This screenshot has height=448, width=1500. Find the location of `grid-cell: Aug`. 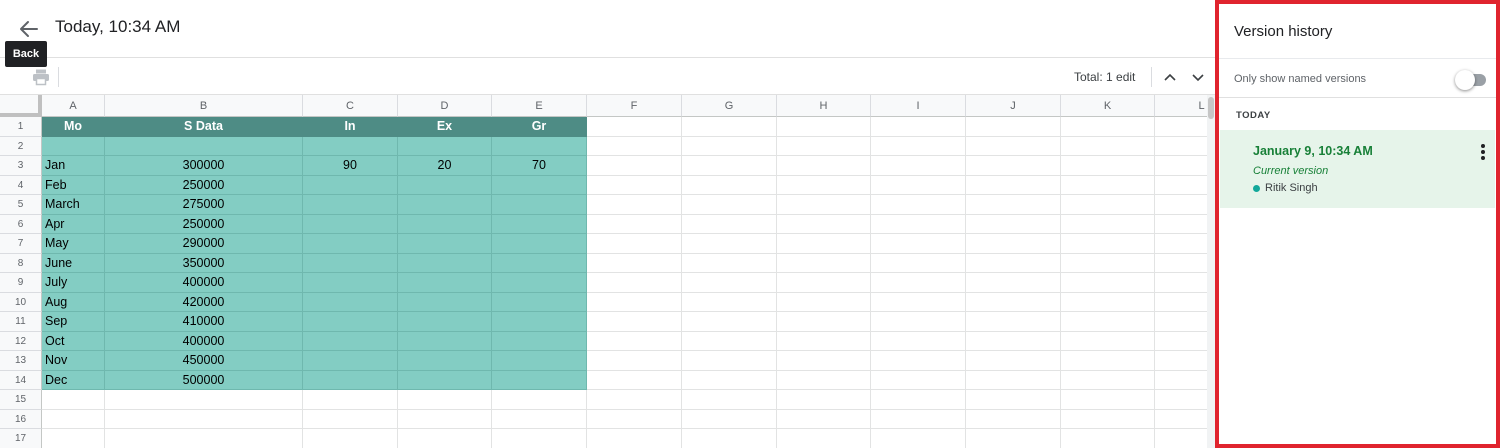

grid-cell: Aug is located at coordinates (73, 302).